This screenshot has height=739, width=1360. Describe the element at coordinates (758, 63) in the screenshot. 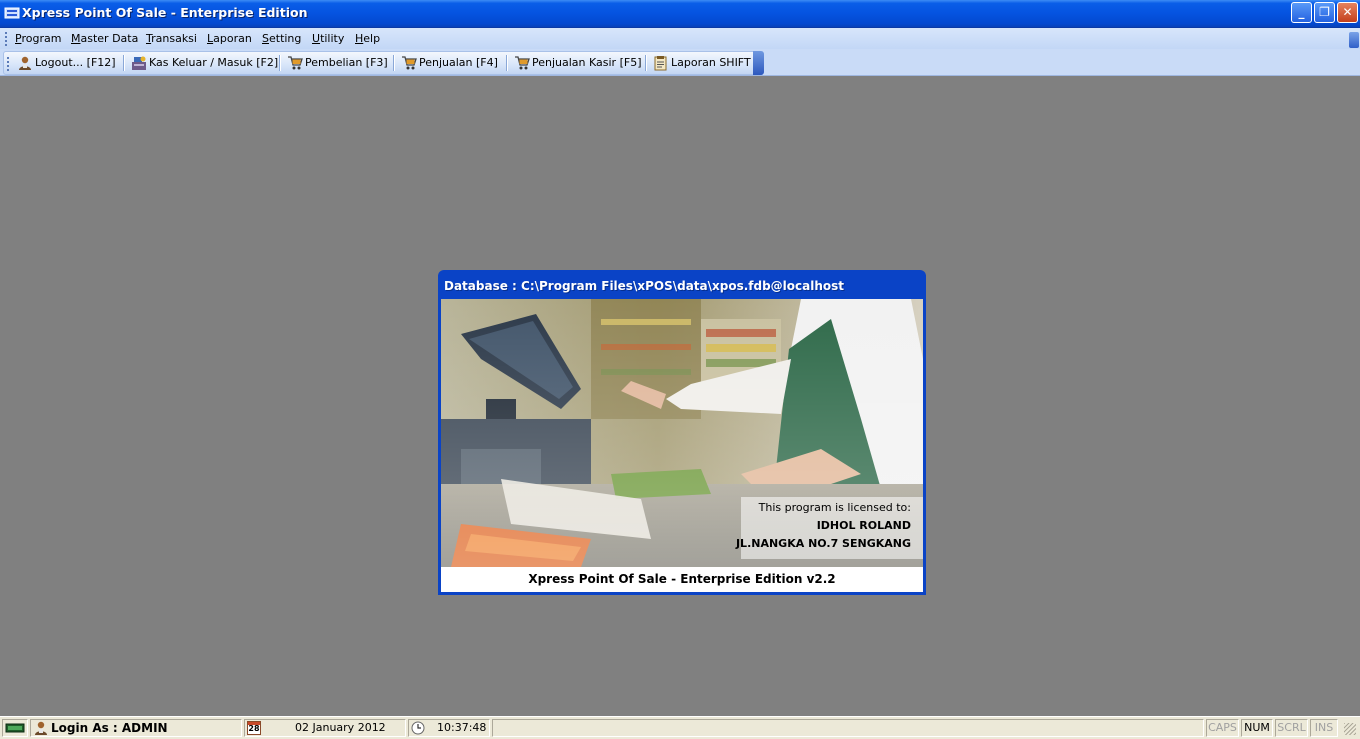

I see `toolbar-overflow-button` at that location.